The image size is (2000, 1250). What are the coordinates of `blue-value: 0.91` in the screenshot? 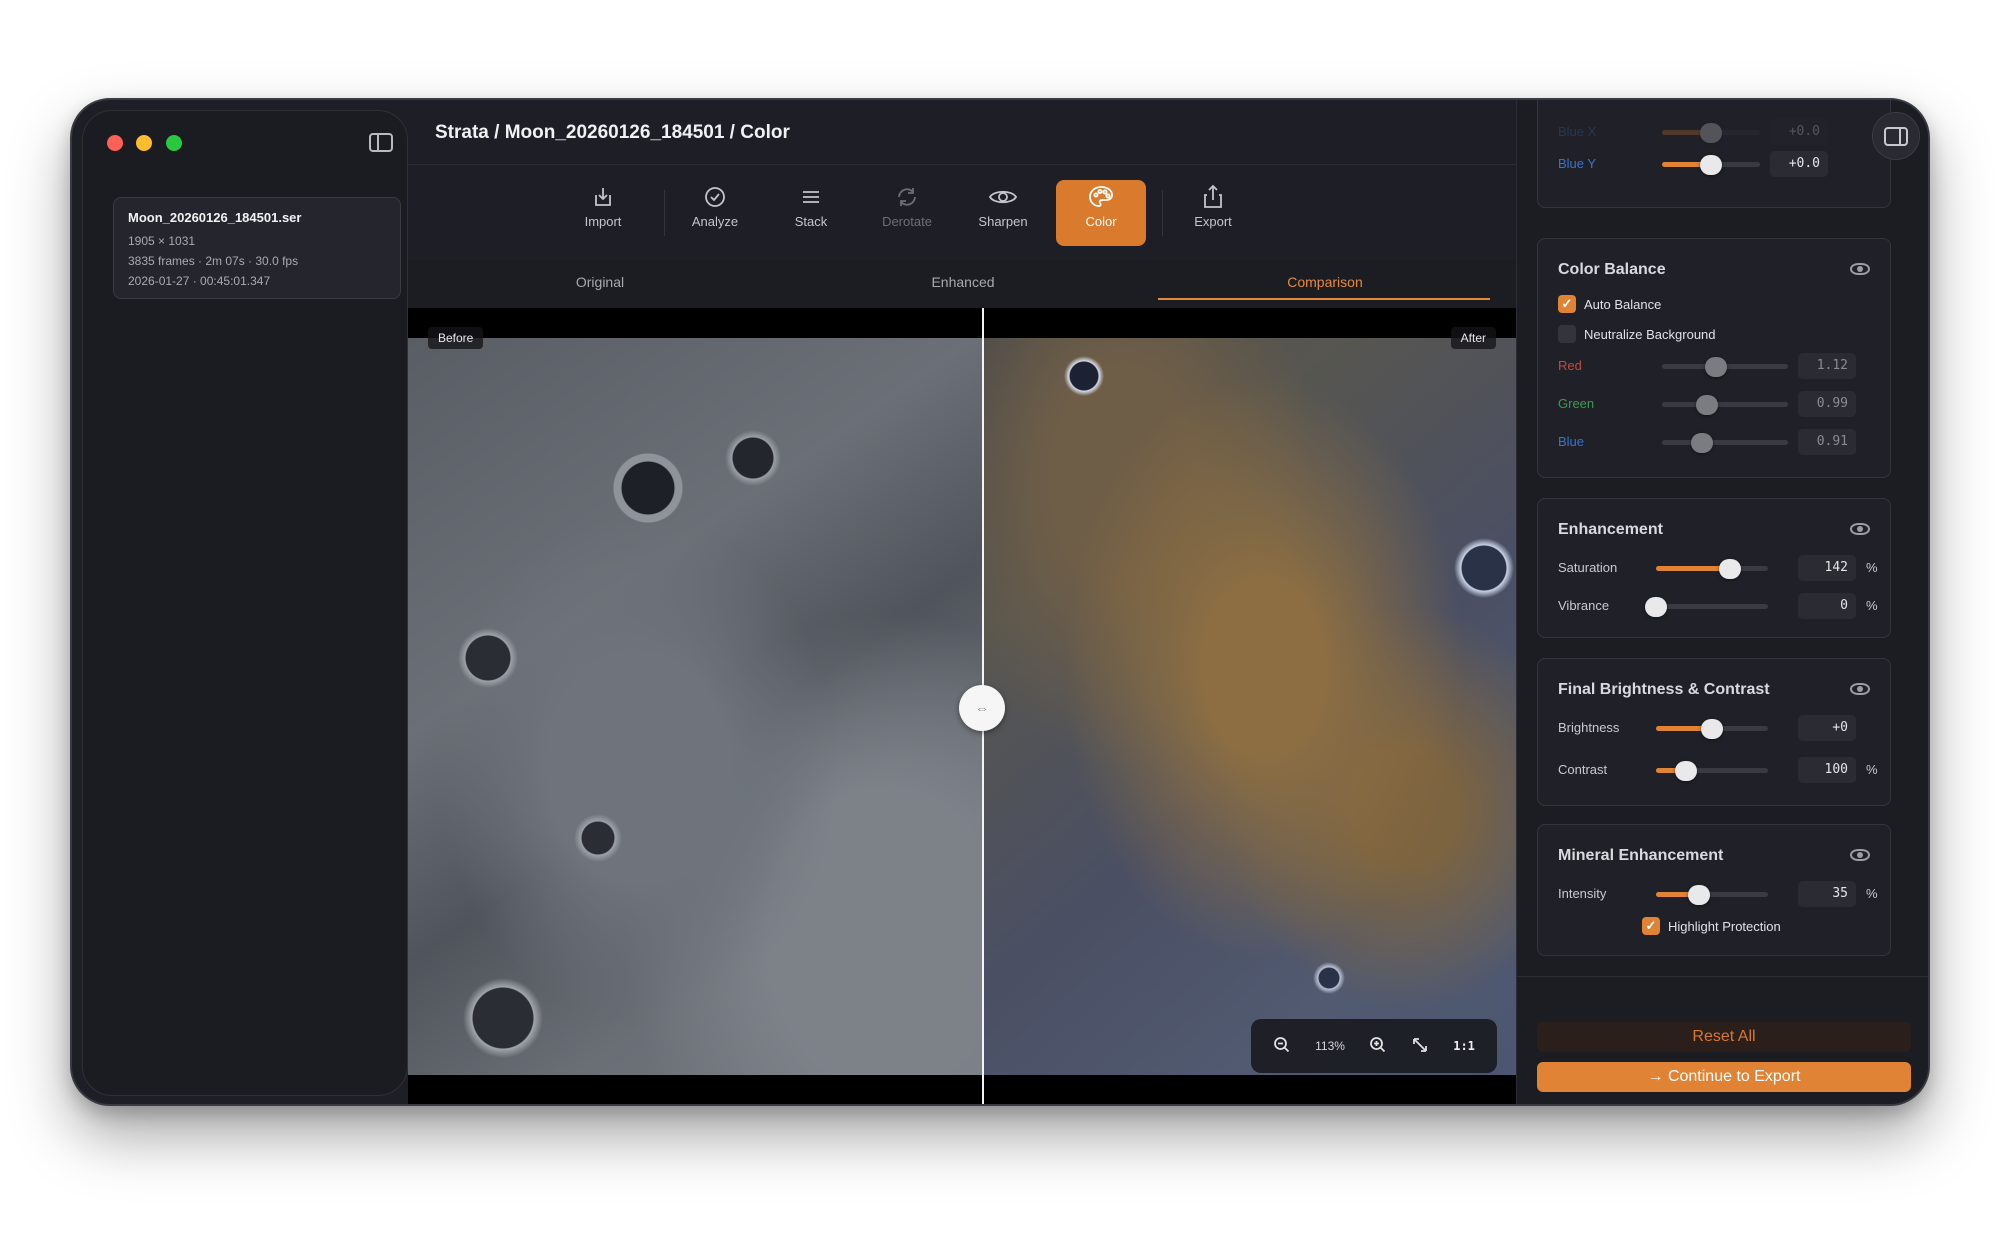 It's located at (1827, 442).